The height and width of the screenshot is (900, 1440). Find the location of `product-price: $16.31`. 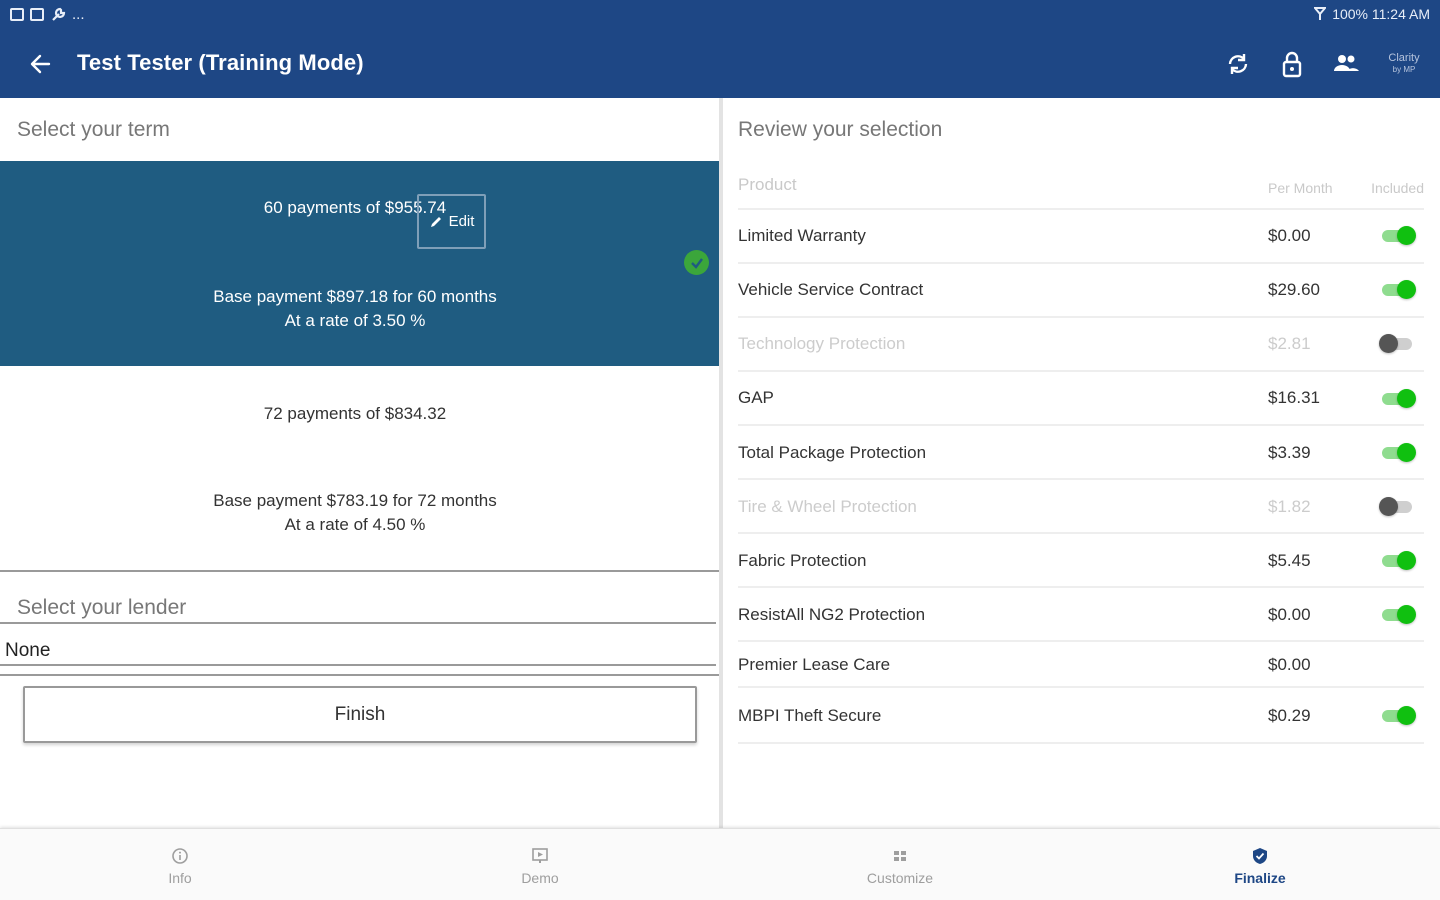

product-price: $16.31 is located at coordinates (1294, 397).